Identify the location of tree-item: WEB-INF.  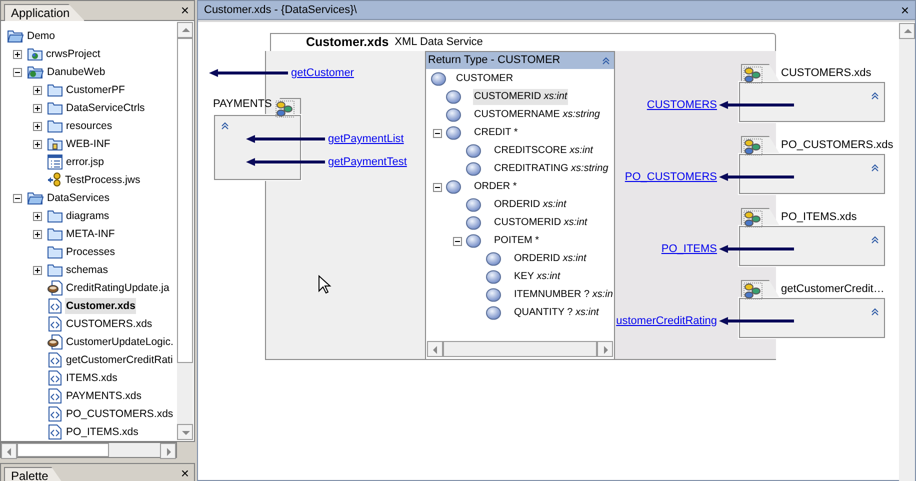
(88, 144).